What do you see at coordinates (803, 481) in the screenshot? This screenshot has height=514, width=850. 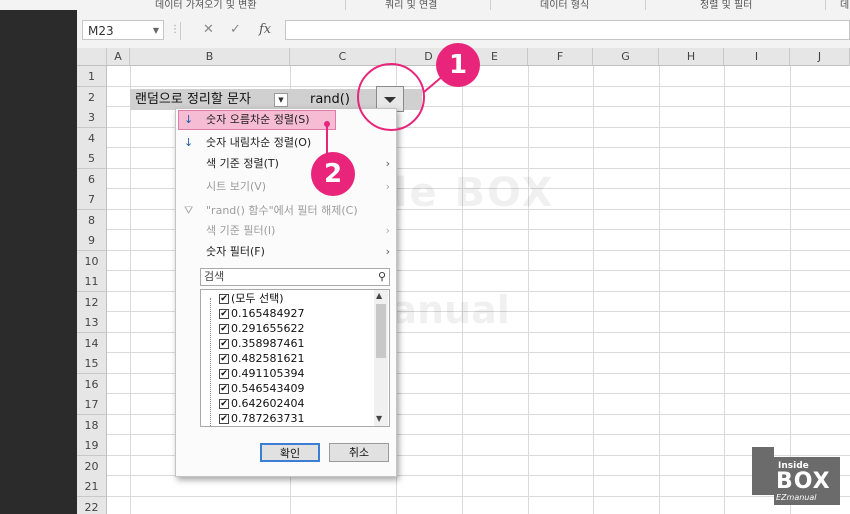 I see `logo-big-text: BOX` at bounding box center [803, 481].